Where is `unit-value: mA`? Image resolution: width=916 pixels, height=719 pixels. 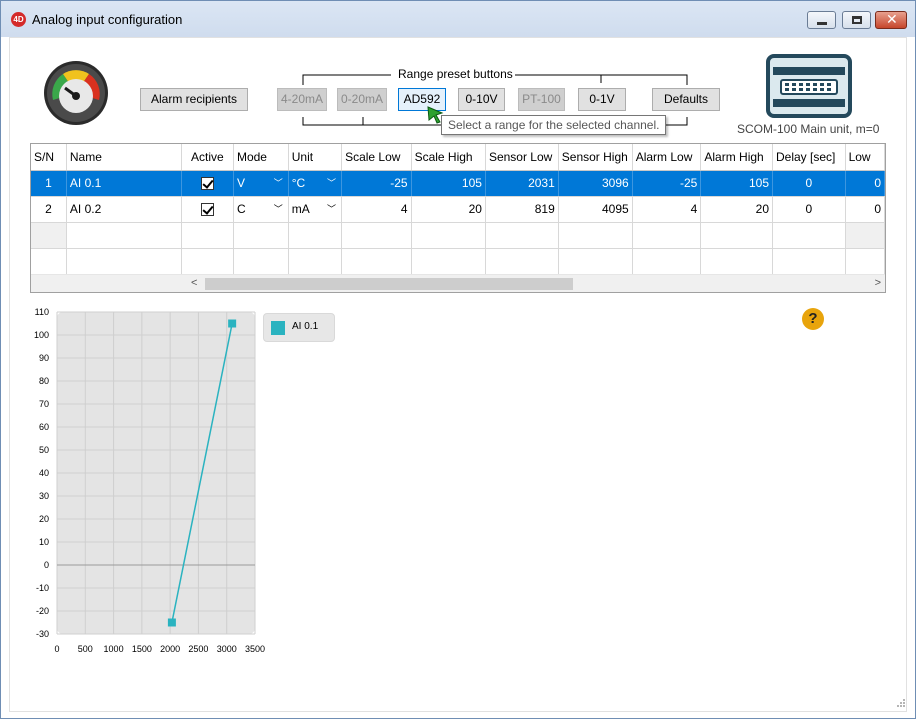 unit-value: mA is located at coordinates (300, 209).